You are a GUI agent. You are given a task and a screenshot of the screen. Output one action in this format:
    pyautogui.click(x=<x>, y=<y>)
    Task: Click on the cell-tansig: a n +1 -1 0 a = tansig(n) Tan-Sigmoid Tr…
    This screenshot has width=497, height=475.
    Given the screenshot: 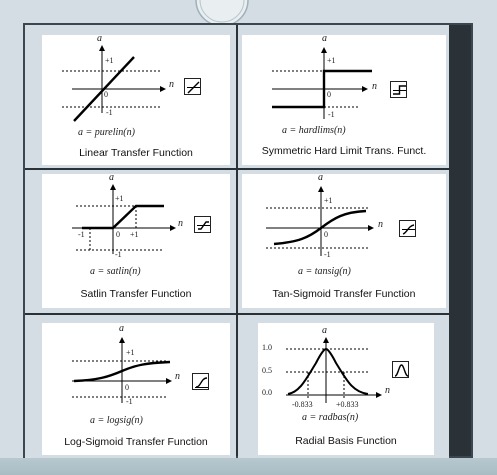 What is the action you would take?
    pyautogui.click(x=343, y=241)
    